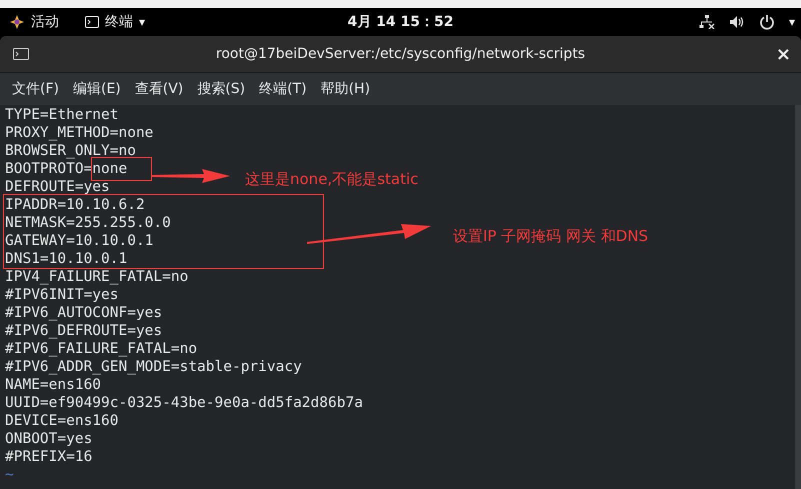 The image size is (801, 489). What do you see at coordinates (96, 89) in the screenshot?
I see `menu-item: 编辑(E)` at bounding box center [96, 89].